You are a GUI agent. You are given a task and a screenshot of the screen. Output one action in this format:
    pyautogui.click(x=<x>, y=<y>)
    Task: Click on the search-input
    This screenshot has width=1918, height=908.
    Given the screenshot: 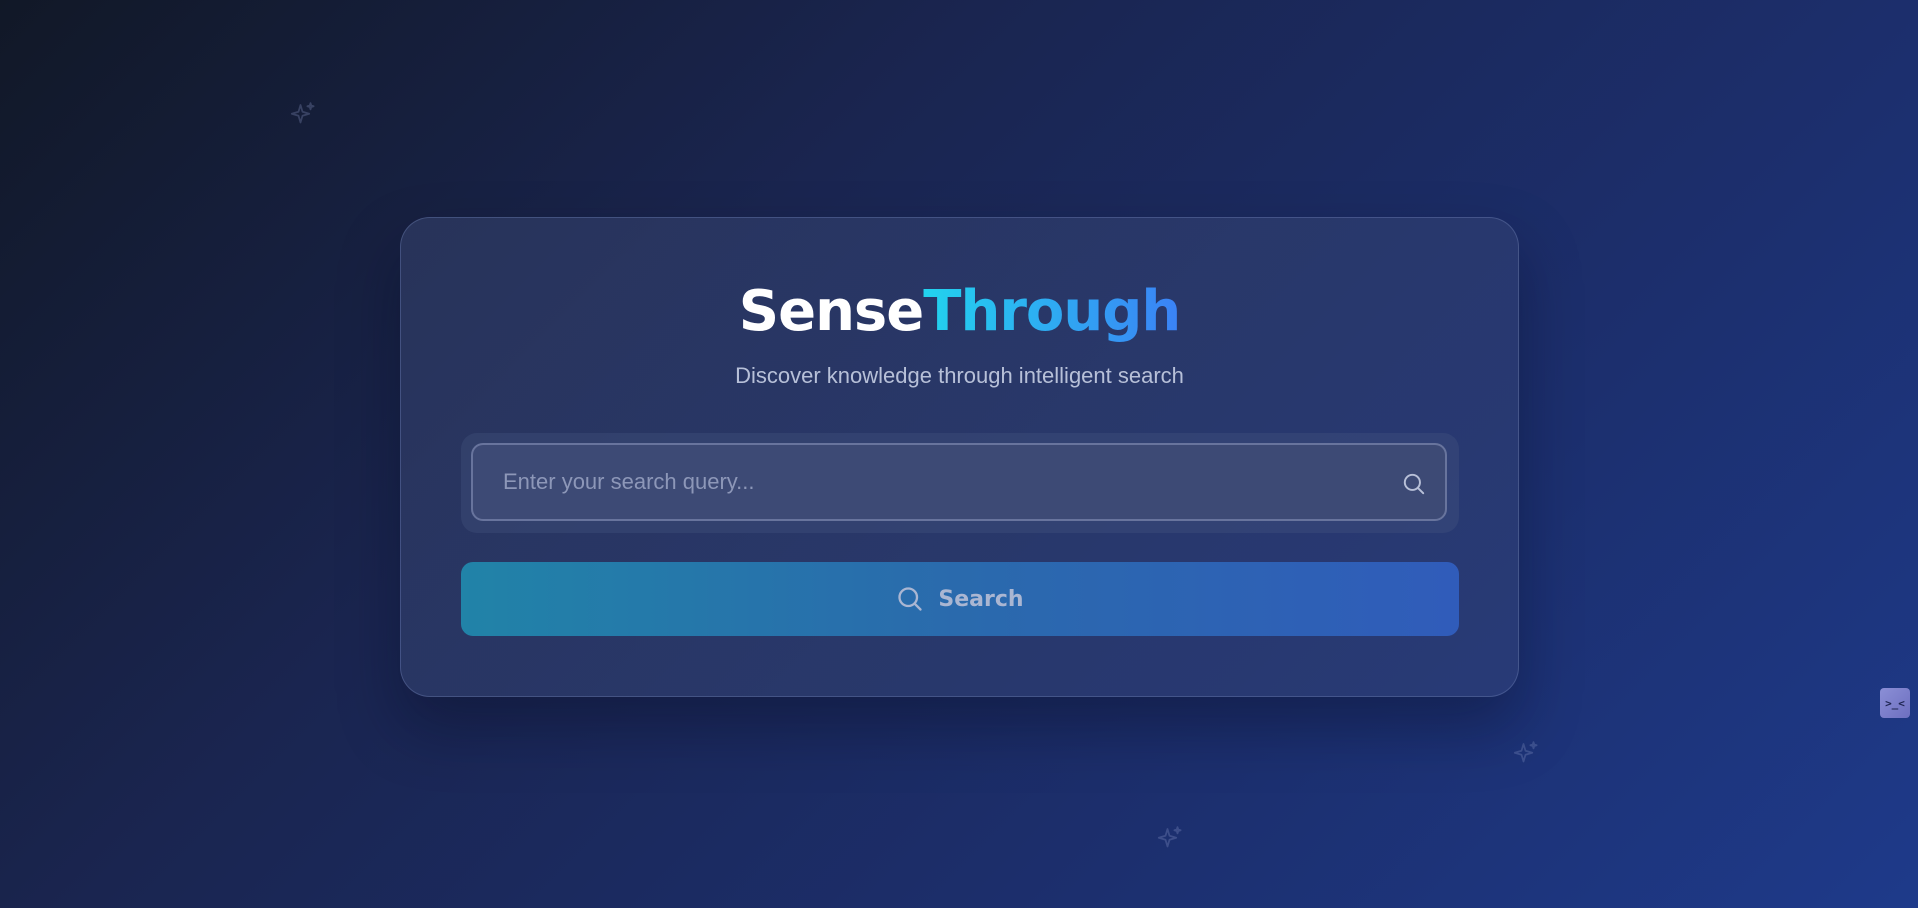 What is the action you would take?
    pyautogui.click(x=959, y=482)
    